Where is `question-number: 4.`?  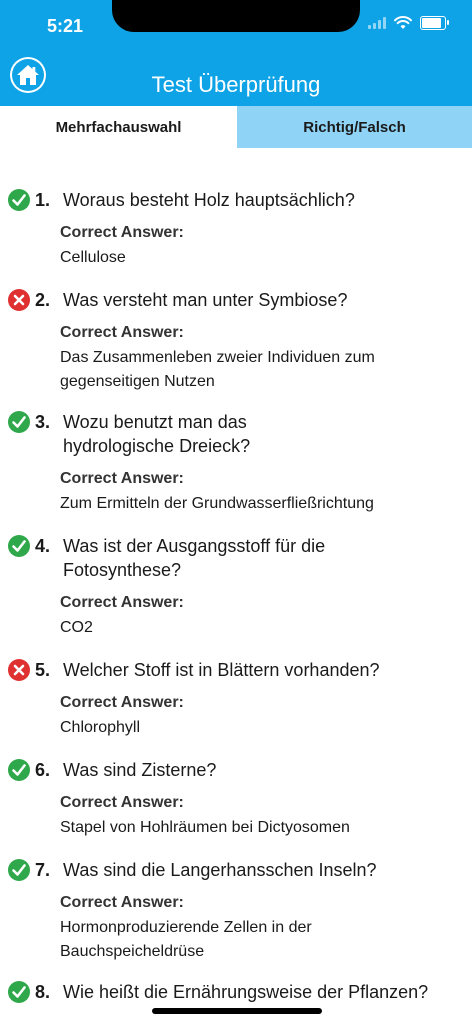 question-number: 4. is located at coordinates (43, 546).